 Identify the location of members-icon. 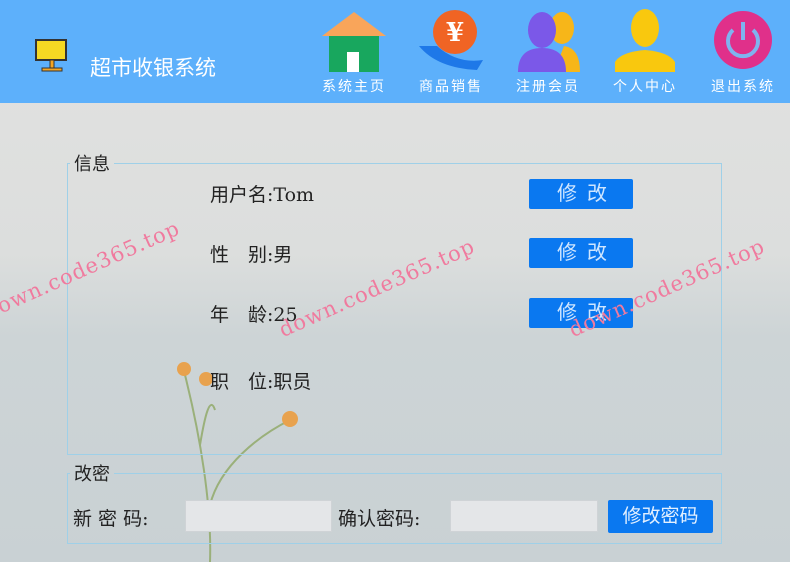
(549, 42).